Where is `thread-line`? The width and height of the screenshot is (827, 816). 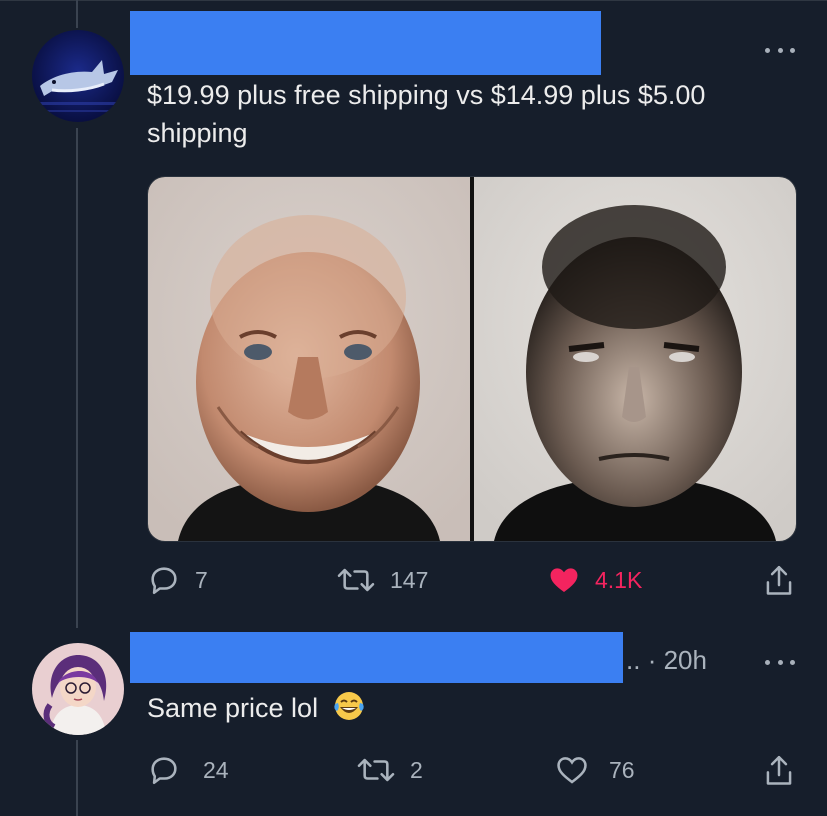 thread-line is located at coordinates (77, 378).